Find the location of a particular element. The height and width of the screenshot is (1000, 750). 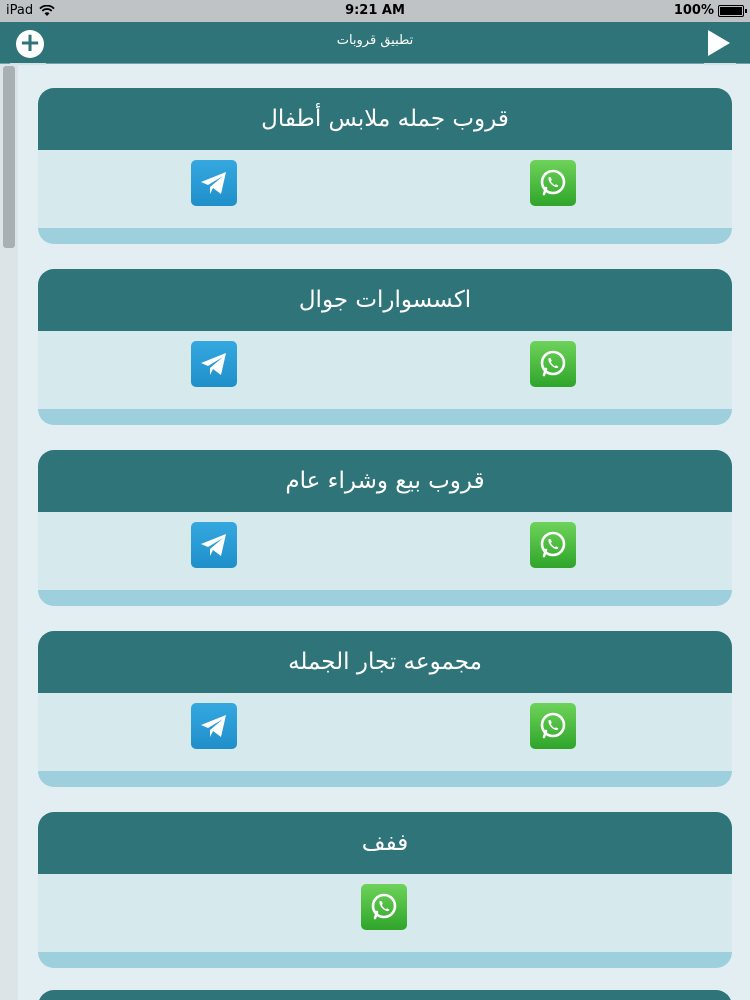

clock: 9:21 AM is located at coordinates (375, 10).